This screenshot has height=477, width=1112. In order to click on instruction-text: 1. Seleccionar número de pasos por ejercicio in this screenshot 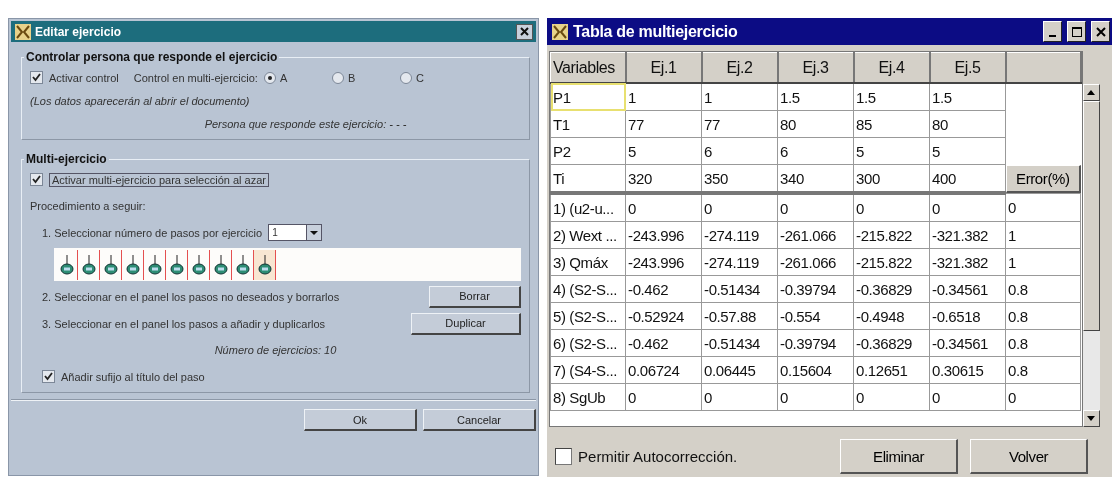, I will do `click(152, 232)`.